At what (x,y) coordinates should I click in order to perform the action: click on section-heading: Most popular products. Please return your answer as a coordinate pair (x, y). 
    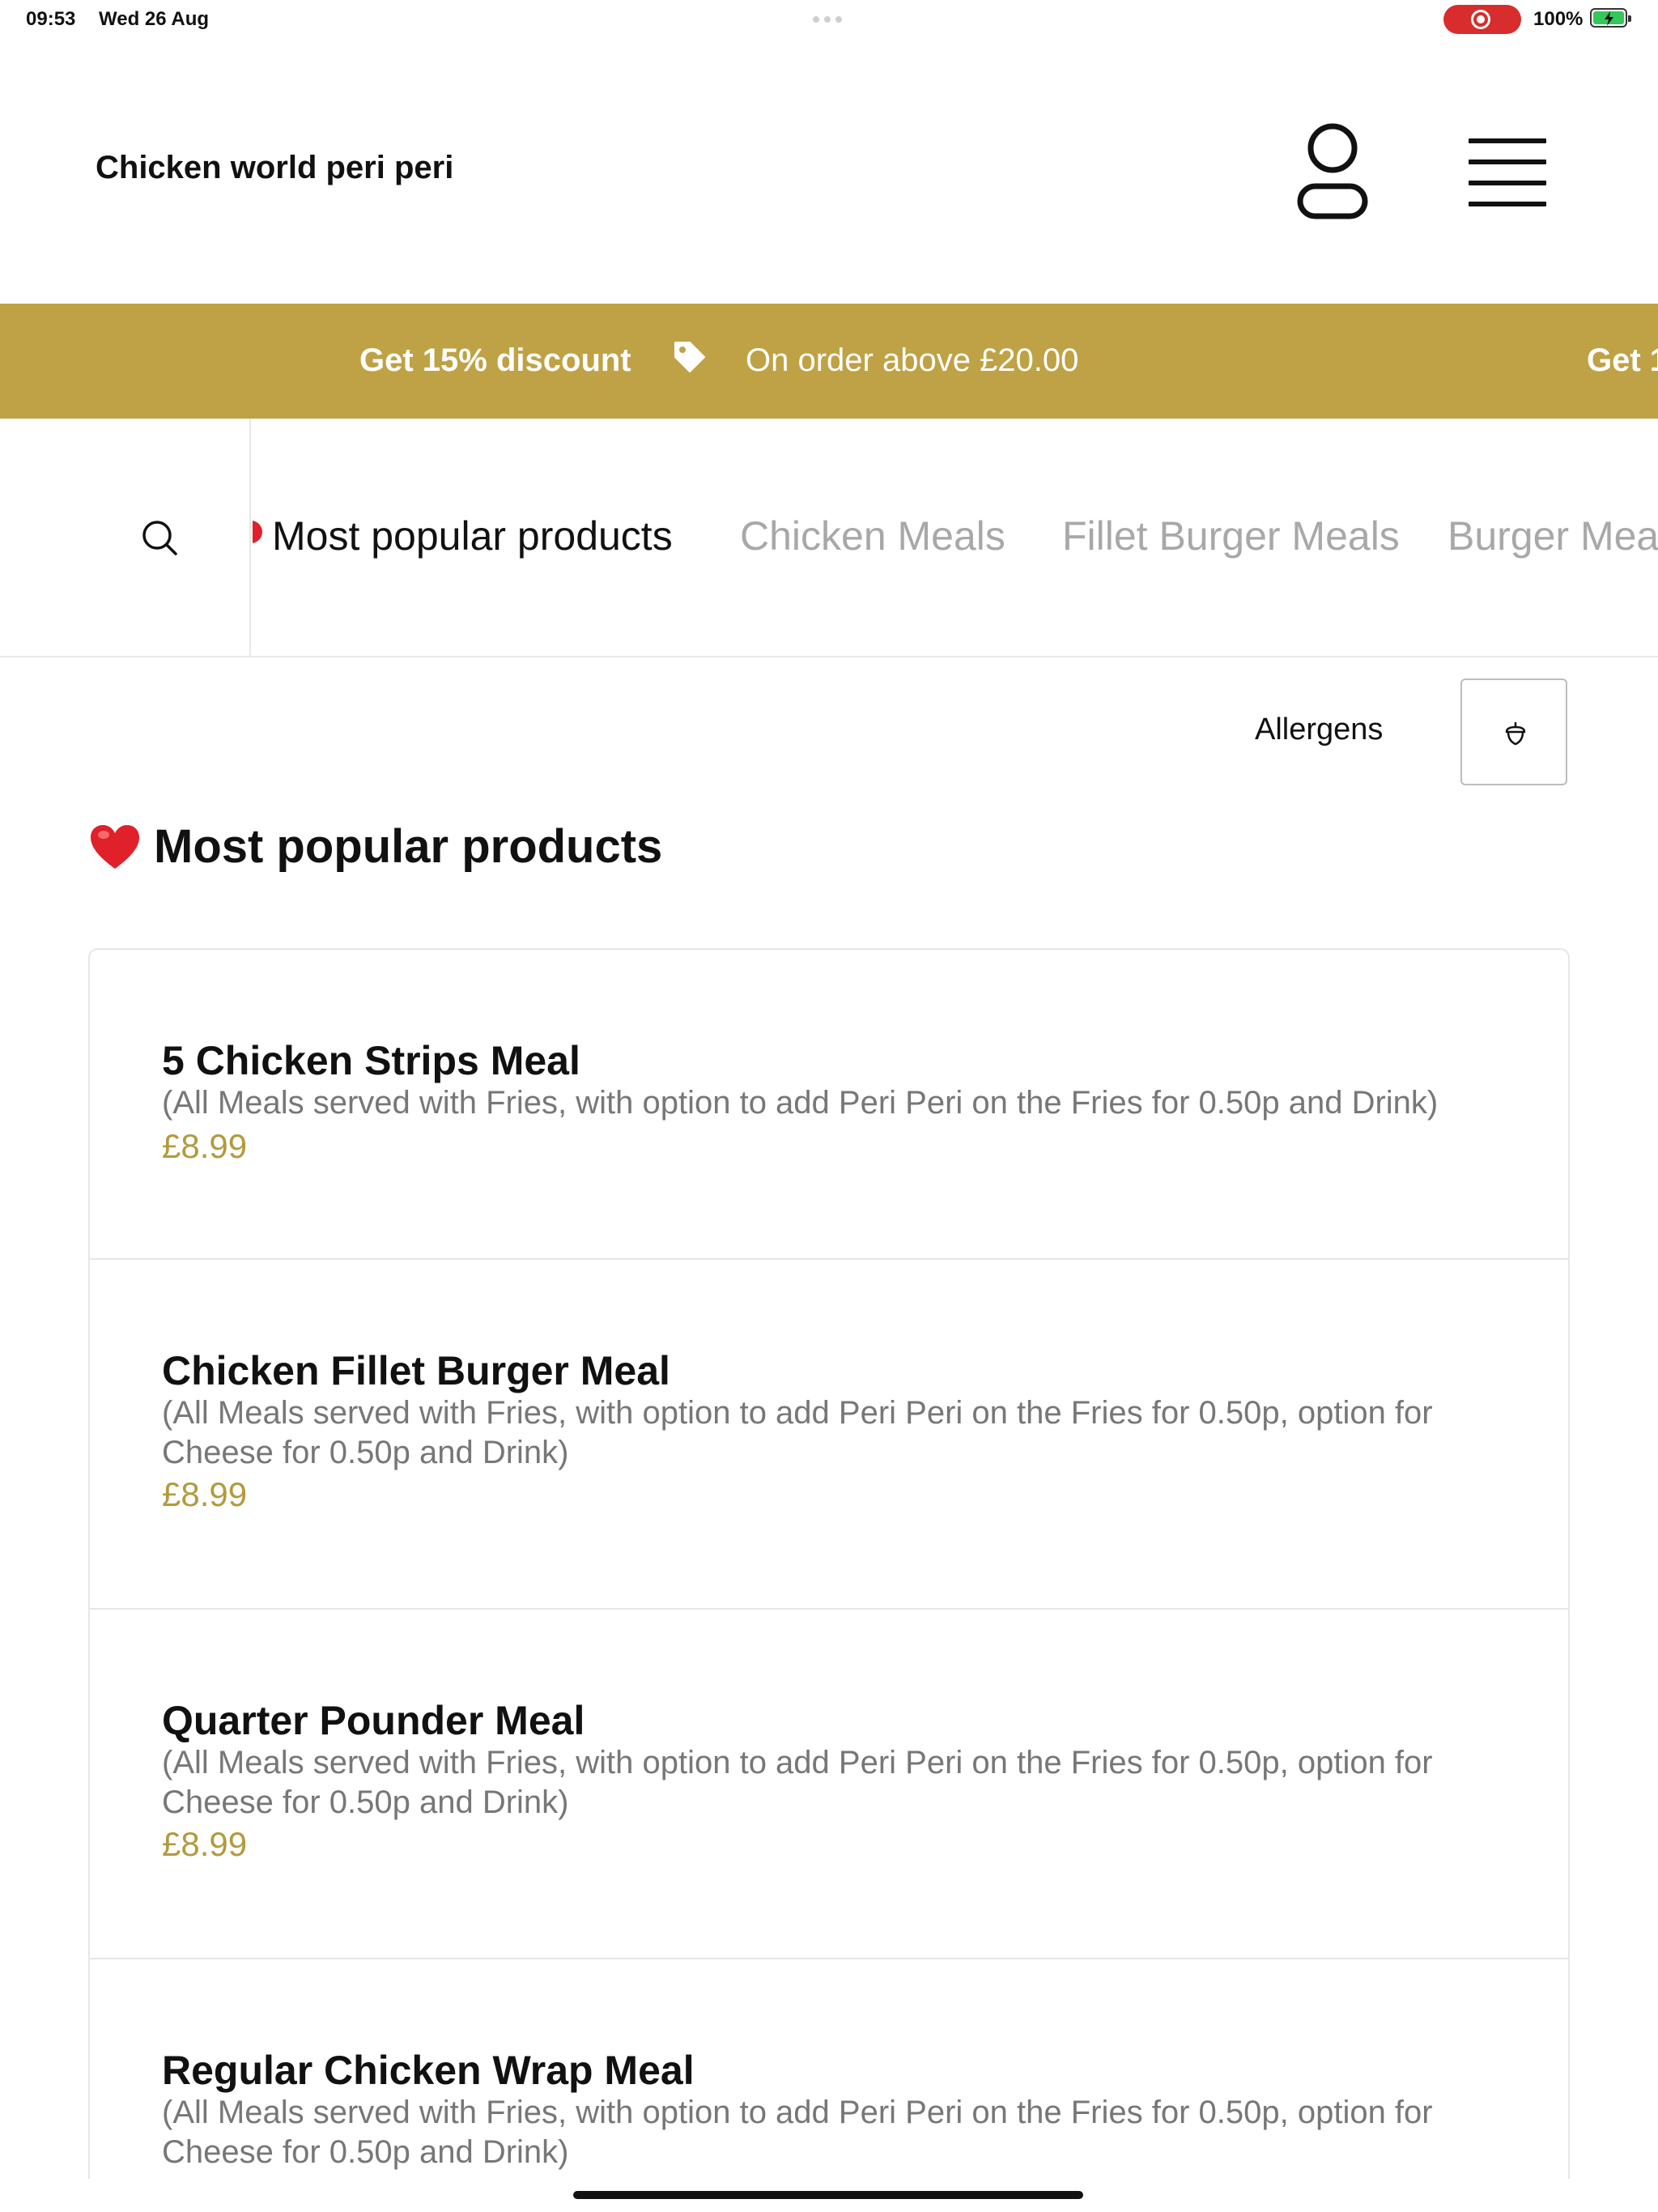
    Looking at the image, I should click on (375, 847).